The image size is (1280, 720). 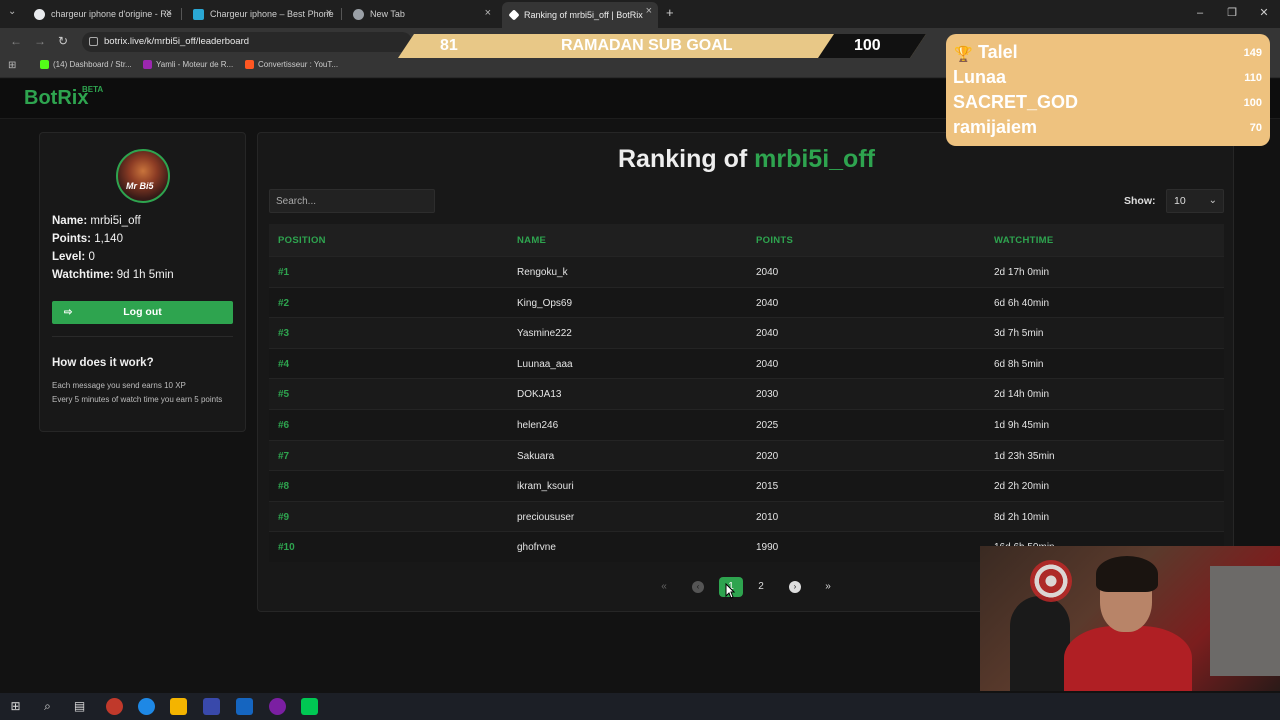 I want to click on address-bar: botrix.live/k/mrbi5i_off/leaderboard, so click(x=247, y=42).